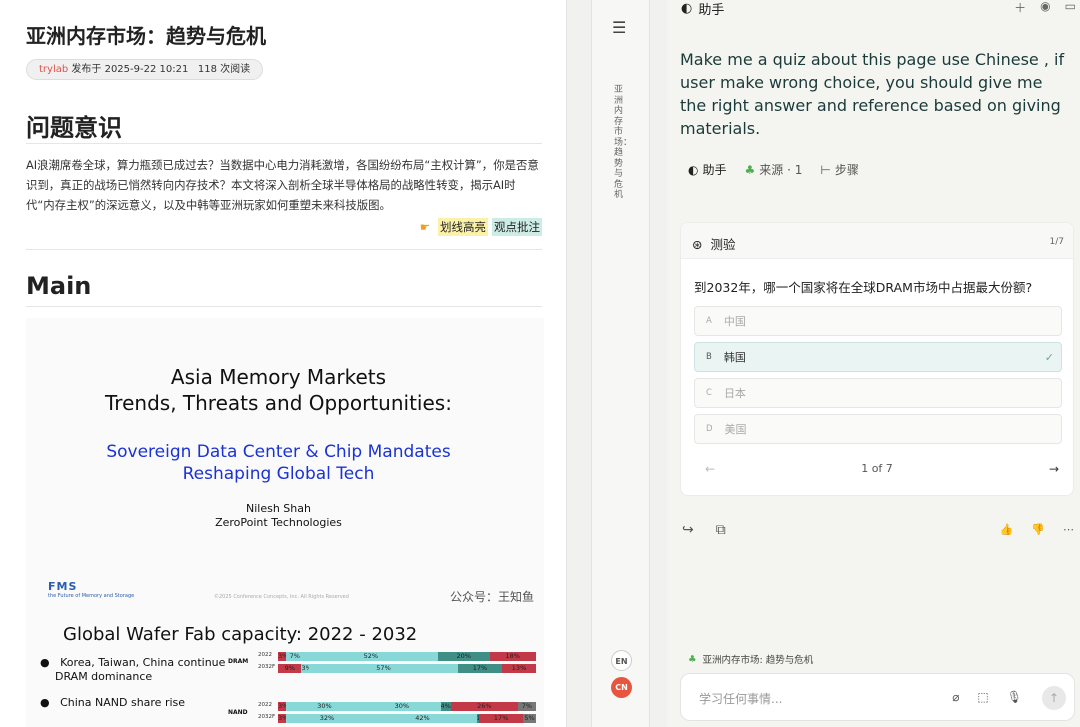 Image resolution: width=1080 pixels, height=727 pixels. I want to click on capacity-bar-row: 3%7%52%20%18%, so click(407, 656).